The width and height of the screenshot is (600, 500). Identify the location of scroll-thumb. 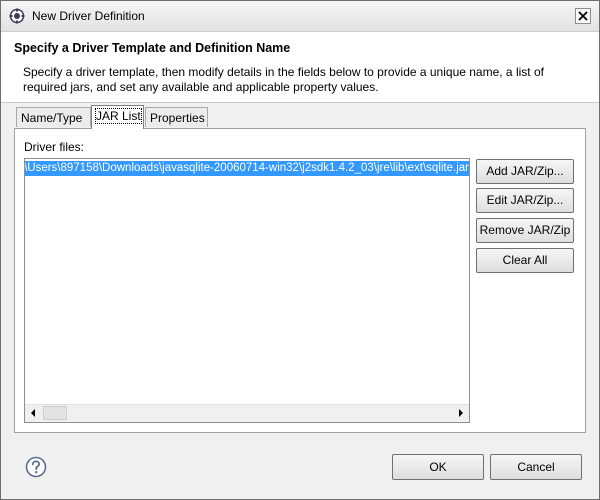
(55, 413).